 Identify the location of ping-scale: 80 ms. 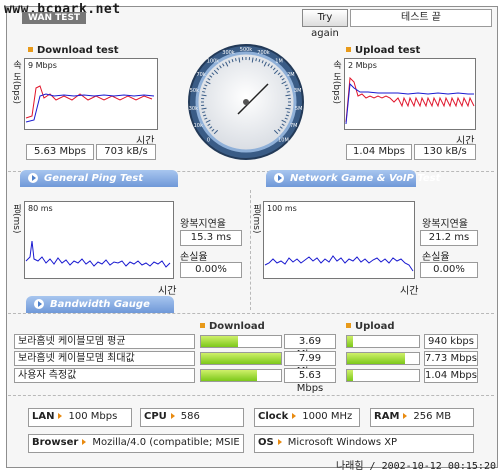
(40, 208).